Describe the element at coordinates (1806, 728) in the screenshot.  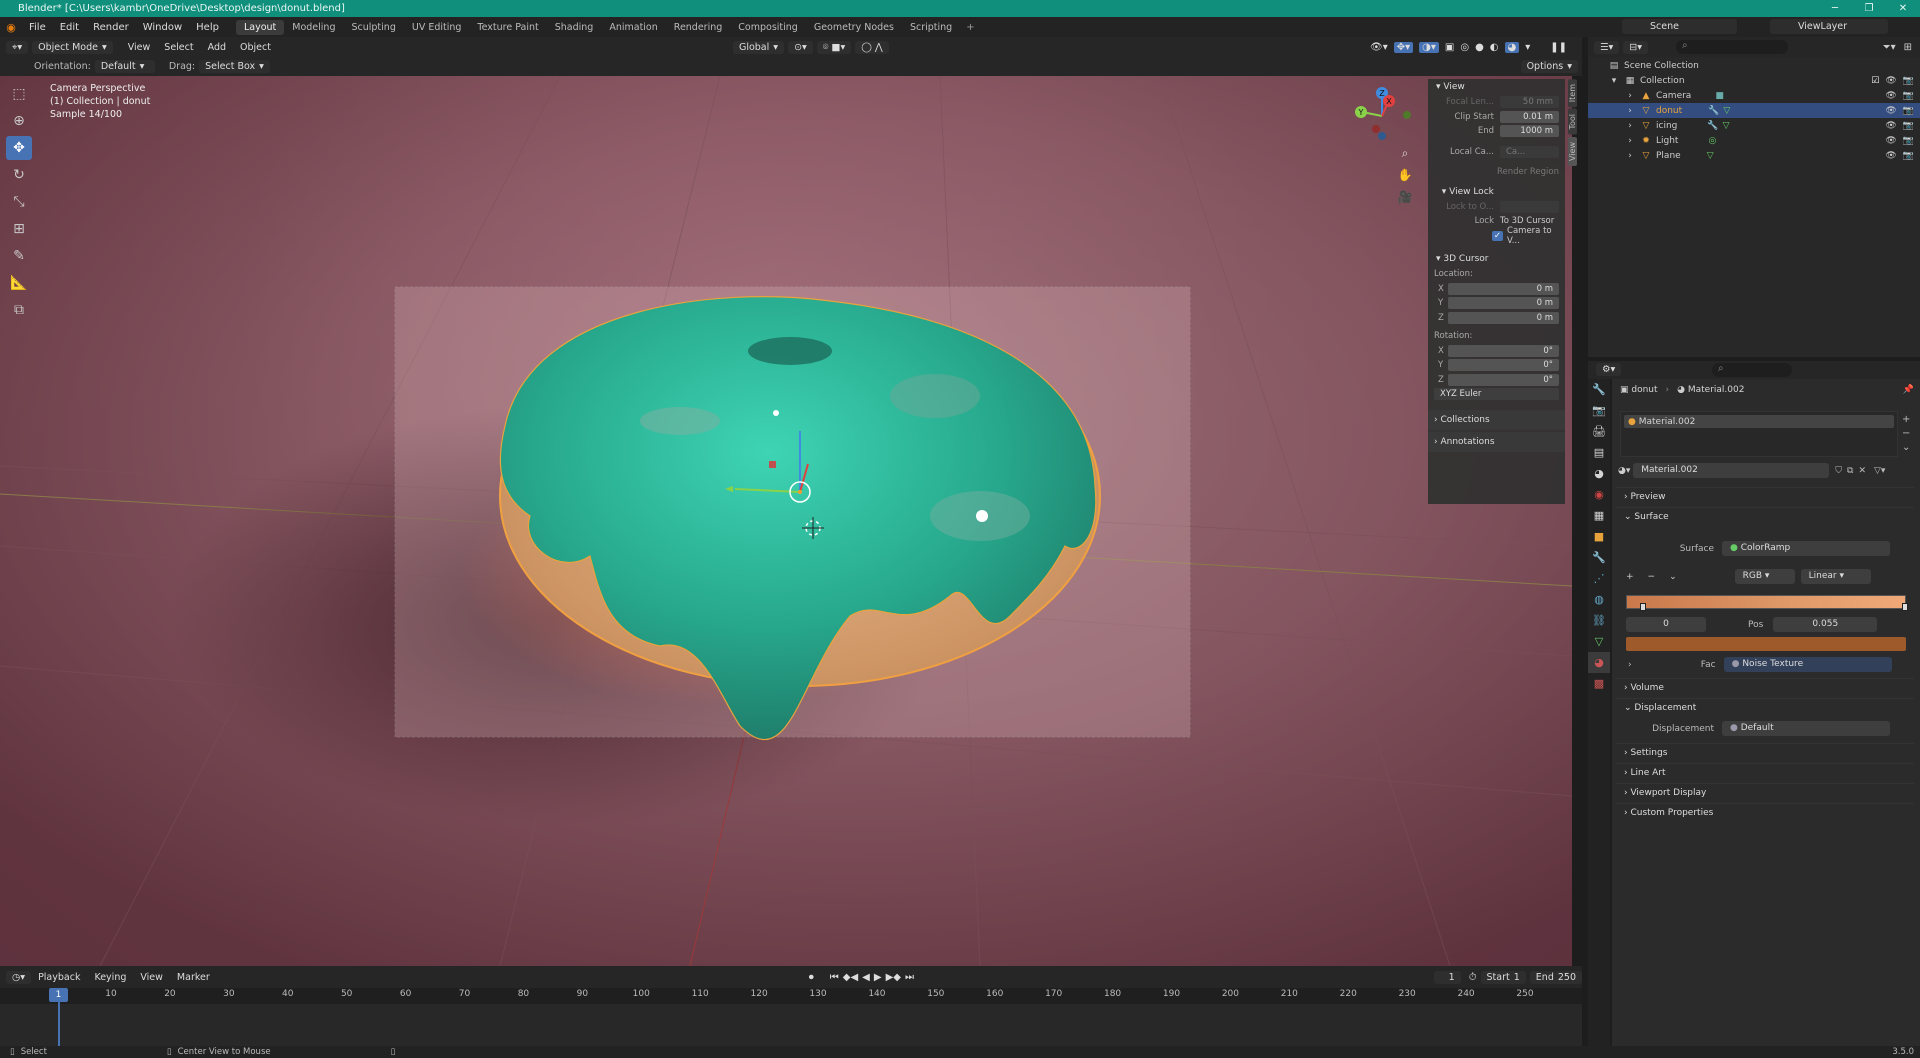
I see `displacement-input-field: ● Default` at that location.